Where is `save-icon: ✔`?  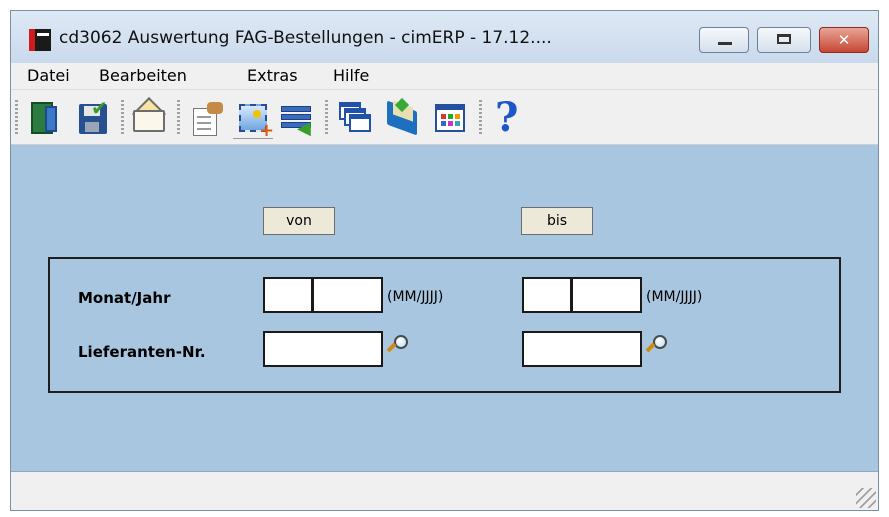 save-icon: ✔ is located at coordinates (93, 117).